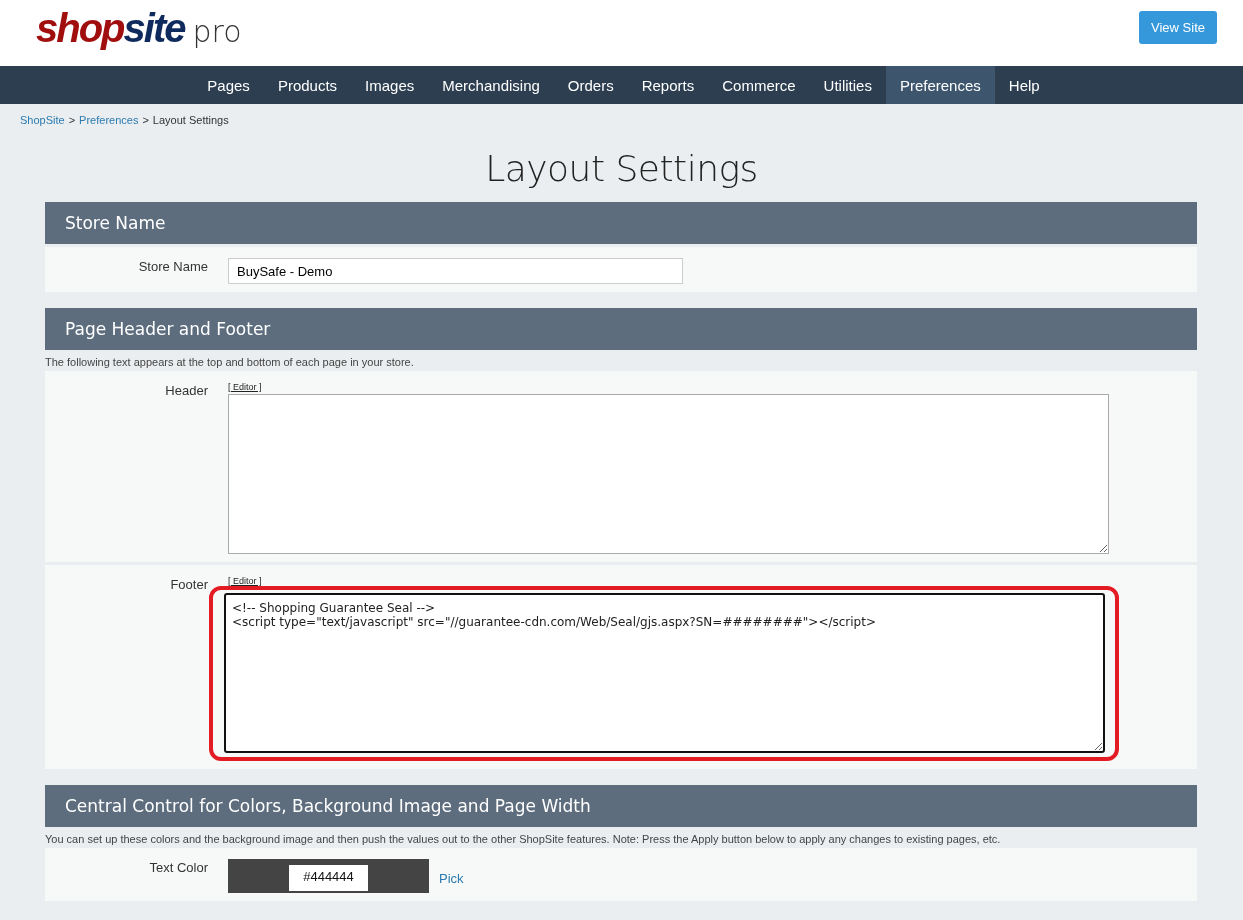 The width and height of the screenshot is (1243, 920). What do you see at coordinates (230, 361) in the screenshot?
I see `section-description: The following text appears at the top and bottom of each page in your store.` at bounding box center [230, 361].